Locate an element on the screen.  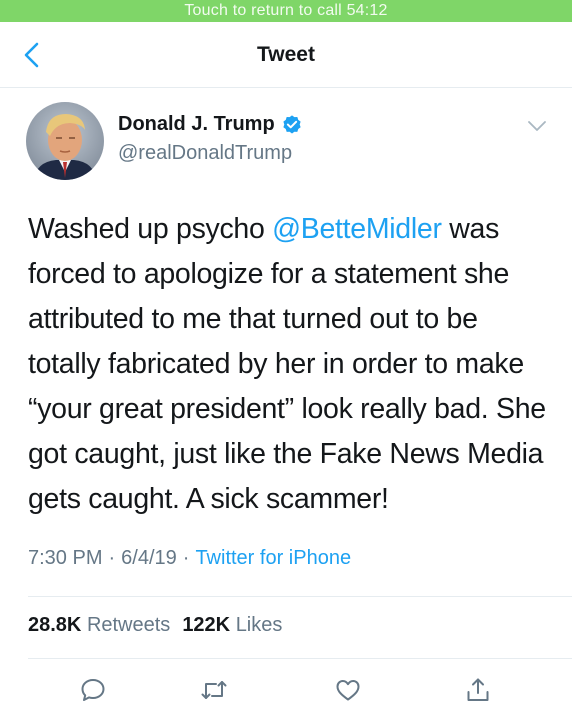
likes-stat: 122K Likes is located at coordinates (232, 625).